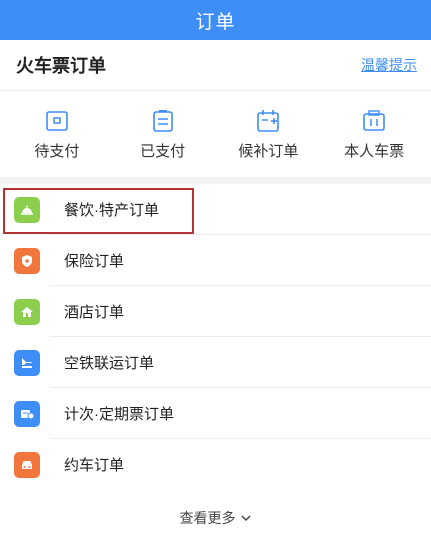 This screenshot has height=539, width=431. What do you see at coordinates (119, 414) in the screenshot?
I see `list-item-label: 计次·定期票订单` at bounding box center [119, 414].